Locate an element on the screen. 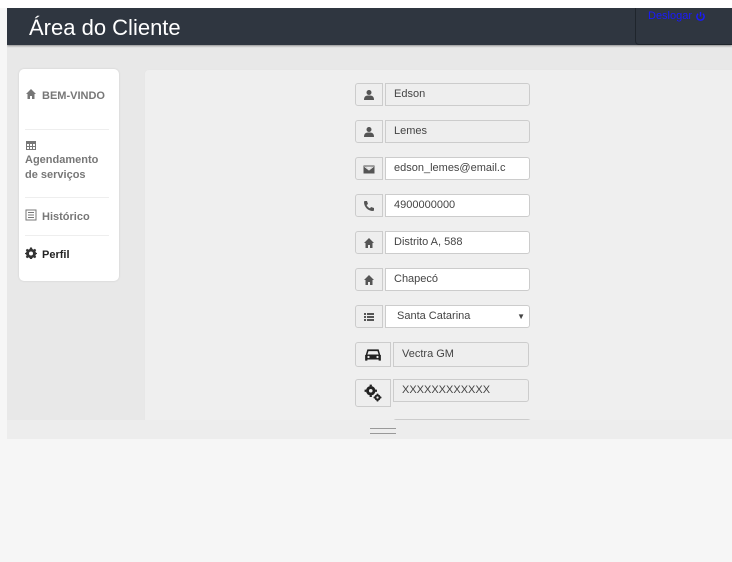  sidebar-item-label: Agendamento de serviços is located at coordinates (62, 167).